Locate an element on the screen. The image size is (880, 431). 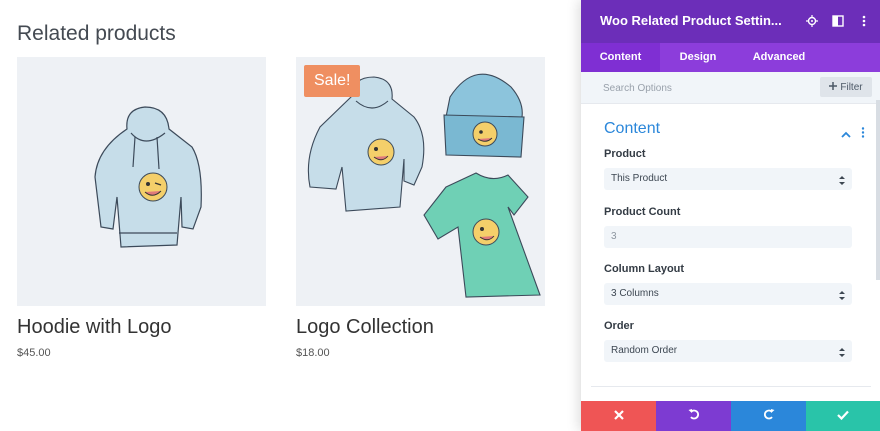
column-layout-label: Column Layout is located at coordinates (644, 269).